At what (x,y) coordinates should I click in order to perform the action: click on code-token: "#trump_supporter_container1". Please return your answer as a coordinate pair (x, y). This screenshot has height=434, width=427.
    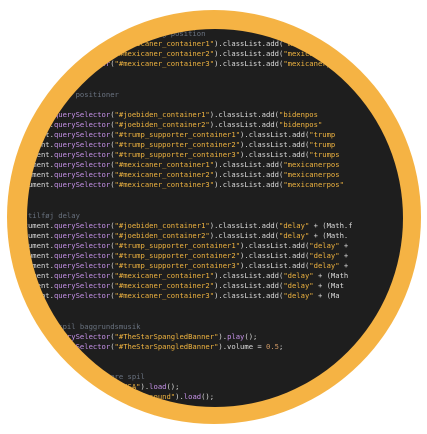
    Looking at the image, I should click on (177, 134).